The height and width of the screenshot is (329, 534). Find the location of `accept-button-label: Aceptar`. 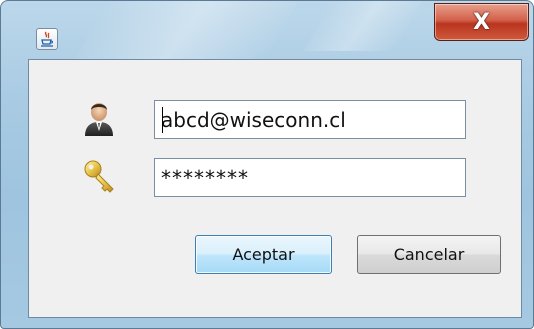

accept-button-label: Aceptar is located at coordinates (263, 254).